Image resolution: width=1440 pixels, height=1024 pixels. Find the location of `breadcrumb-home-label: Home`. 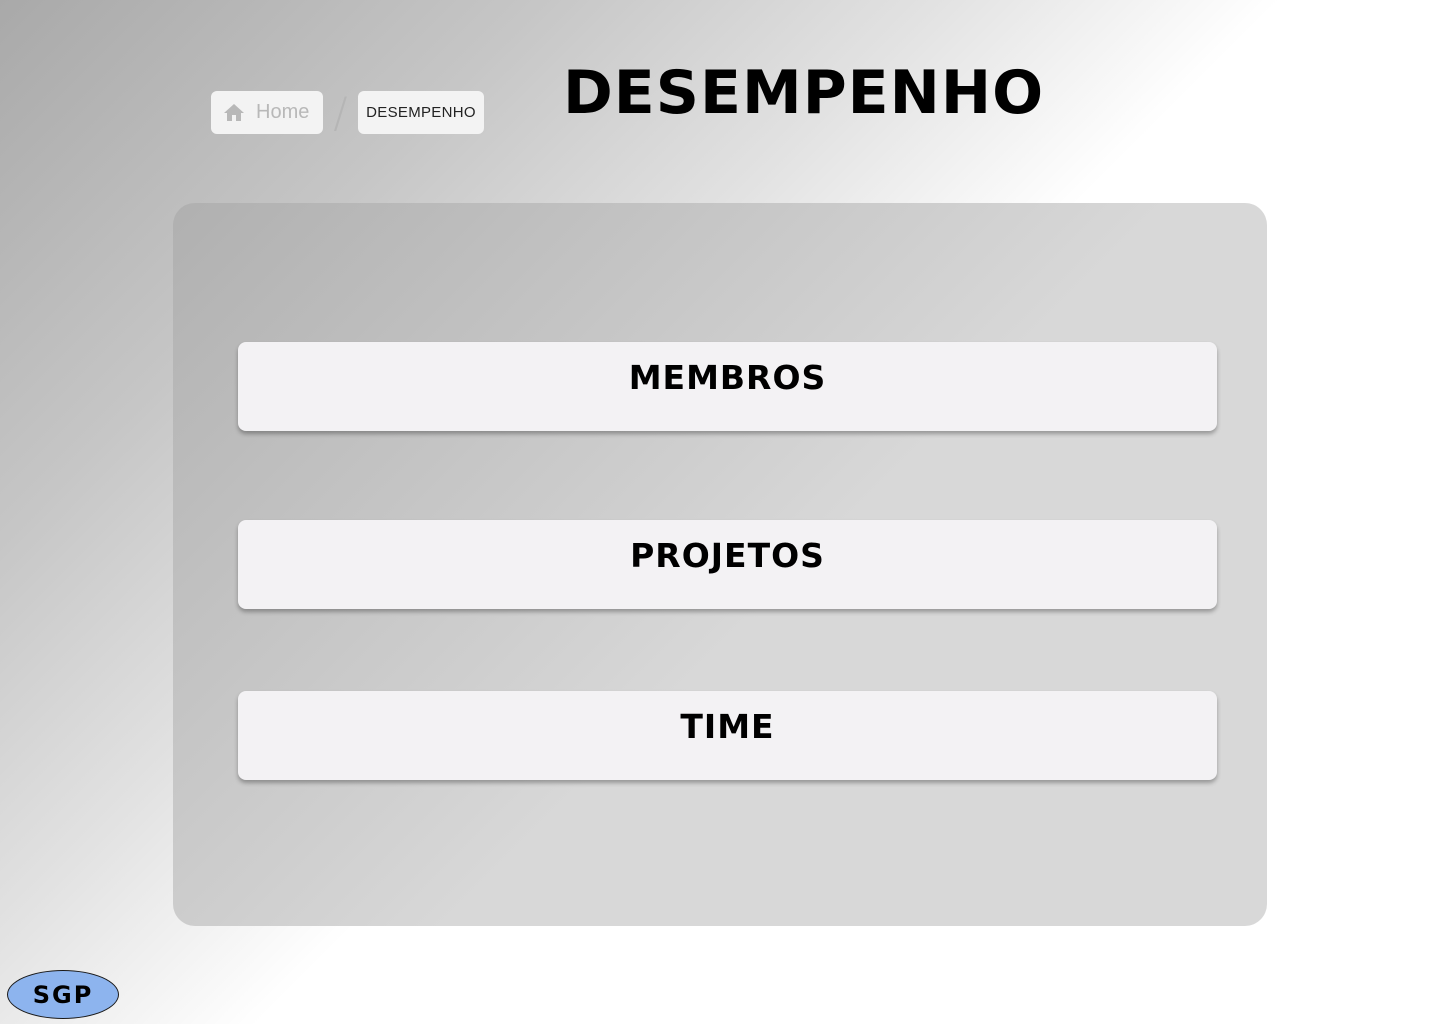

breadcrumb-home-label: Home is located at coordinates (283, 112).